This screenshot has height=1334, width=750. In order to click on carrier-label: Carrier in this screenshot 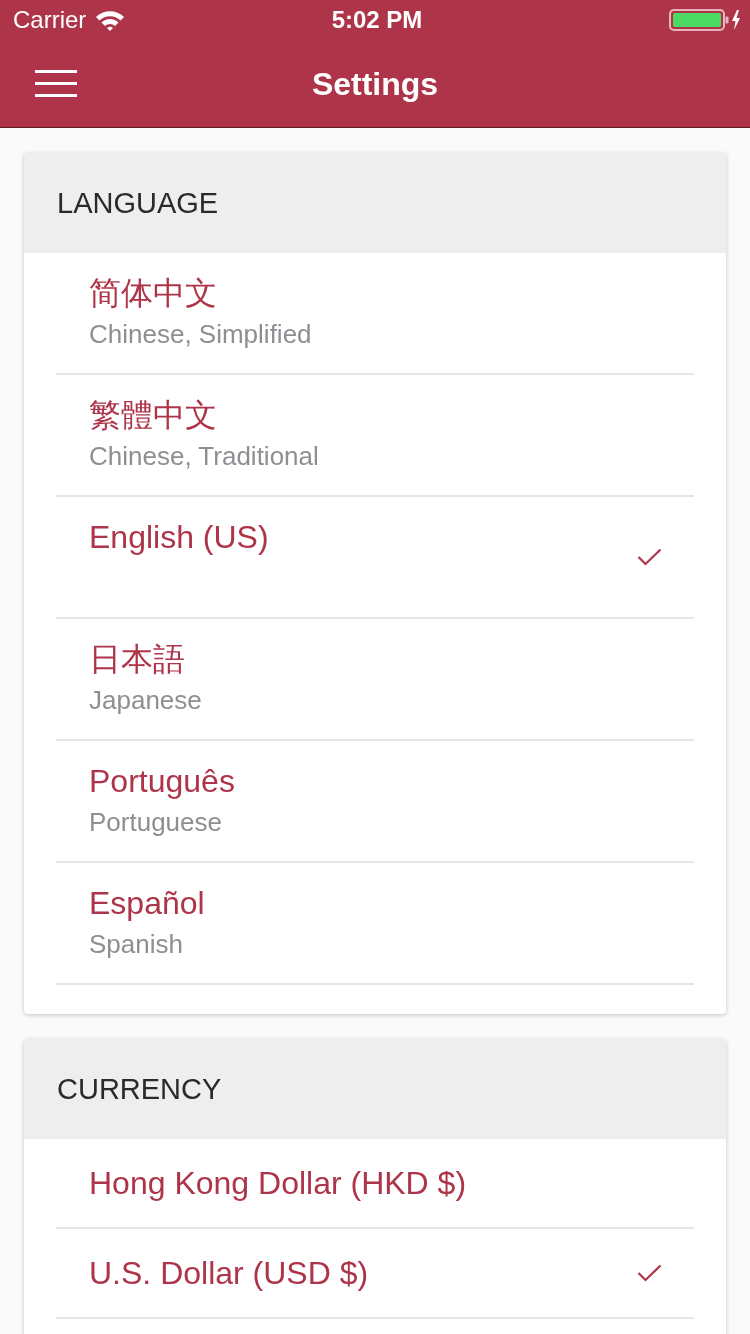, I will do `click(50, 20)`.